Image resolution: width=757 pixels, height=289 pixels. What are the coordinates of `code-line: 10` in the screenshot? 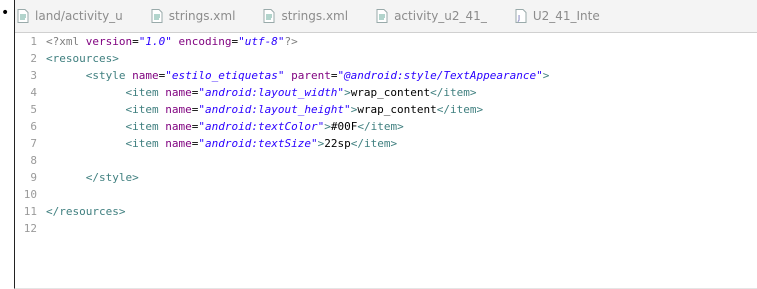 It's located at (386, 194).